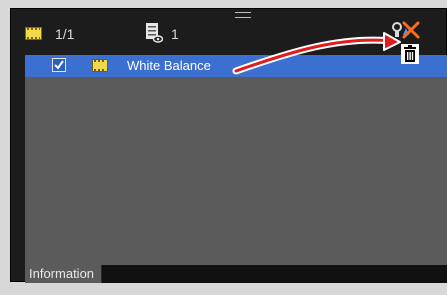 The height and width of the screenshot is (295, 447). Describe the element at coordinates (410, 54) in the screenshot. I see `trash-icon` at that location.